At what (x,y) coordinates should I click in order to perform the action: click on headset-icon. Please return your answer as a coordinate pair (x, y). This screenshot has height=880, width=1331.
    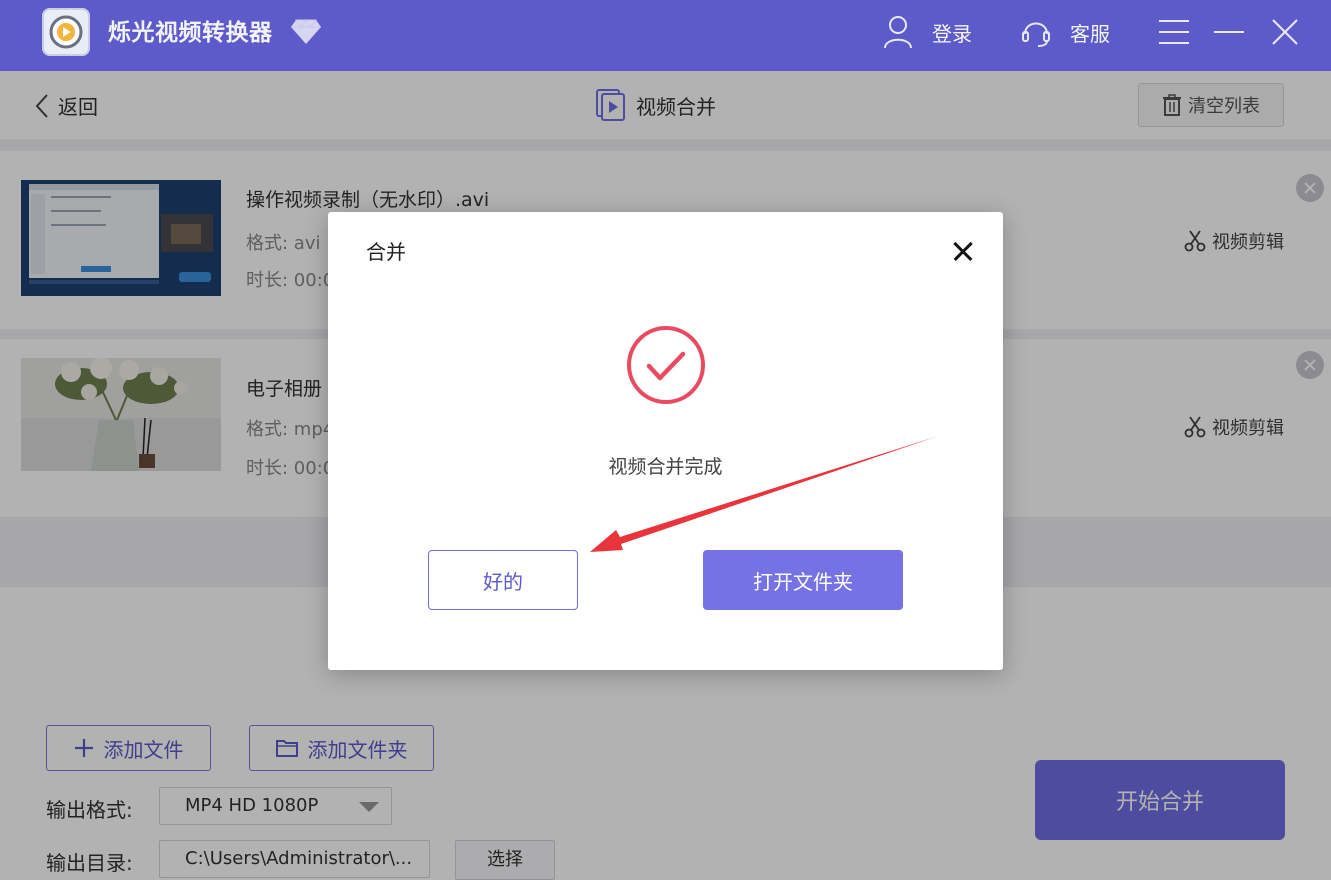
    Looking at the image, I should click on (1036, 34).